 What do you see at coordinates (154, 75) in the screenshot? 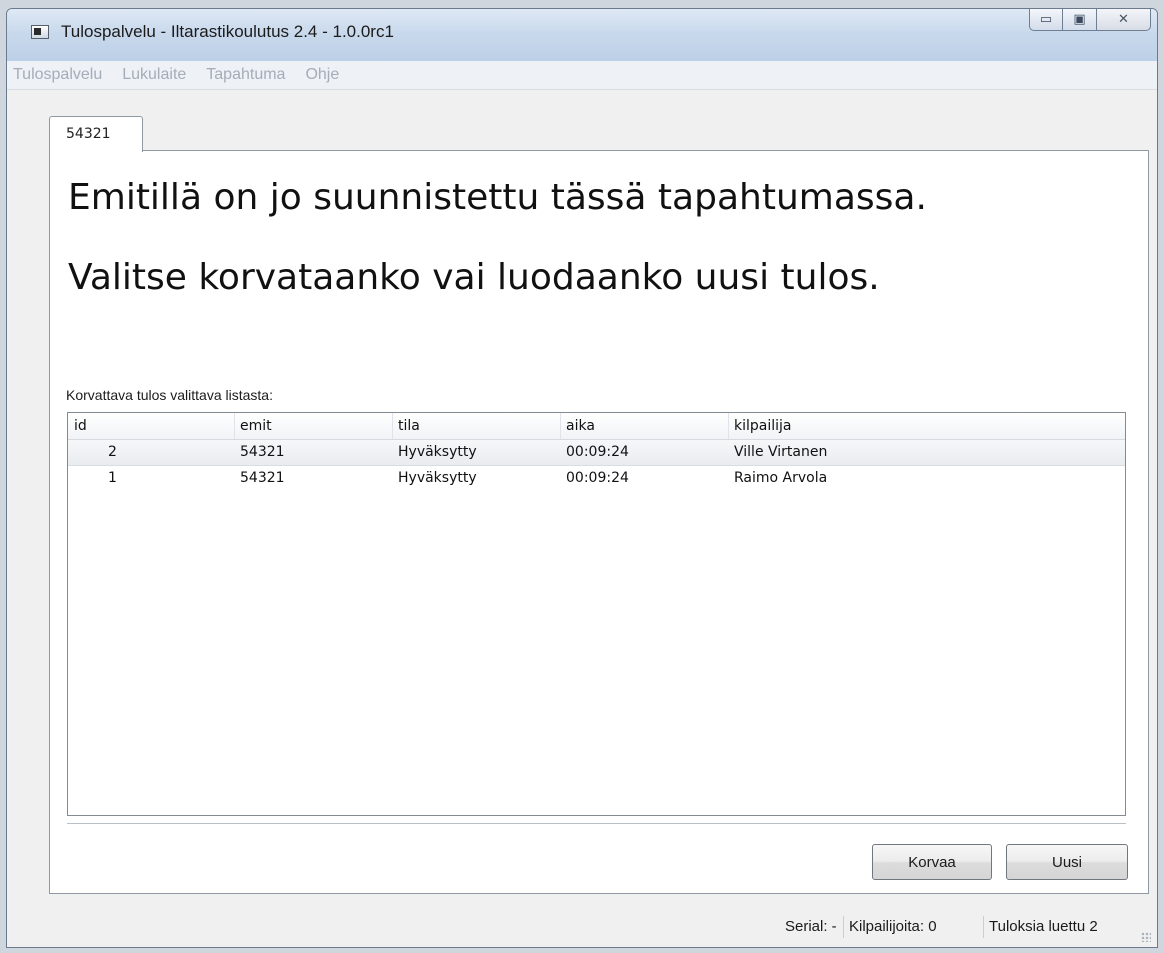
I see `menu-lukulaite: Lukulaite` at bounding box center [154, 75].